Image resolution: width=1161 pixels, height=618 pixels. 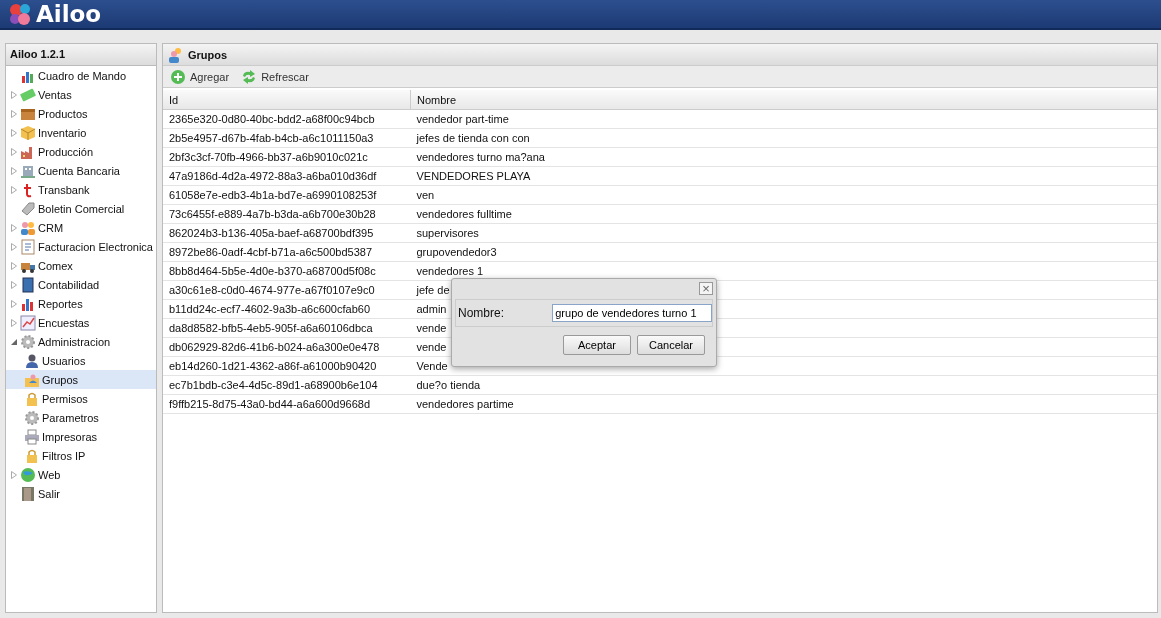 I want to click on sidebar-item: Salir, so click(x=81, y=493).